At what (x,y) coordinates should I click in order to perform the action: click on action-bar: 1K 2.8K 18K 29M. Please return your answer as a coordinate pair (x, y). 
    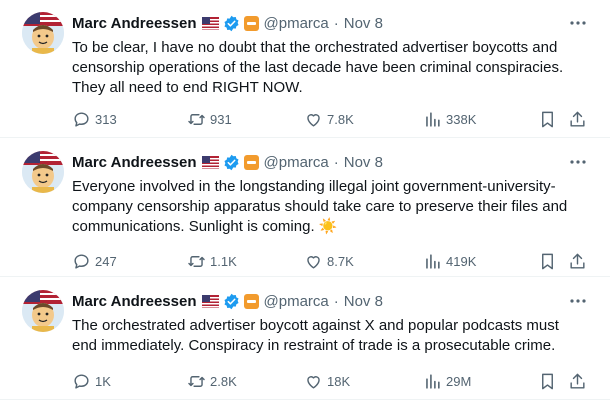
    Looking at the image, I should click on (330, 381).